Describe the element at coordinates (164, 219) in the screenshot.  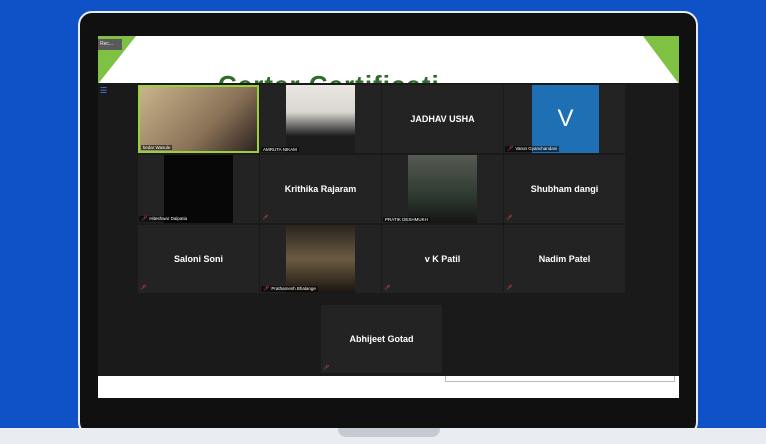
I see `participant-name: 🎤︎ Hiteshwar Dalpatia` at that location.